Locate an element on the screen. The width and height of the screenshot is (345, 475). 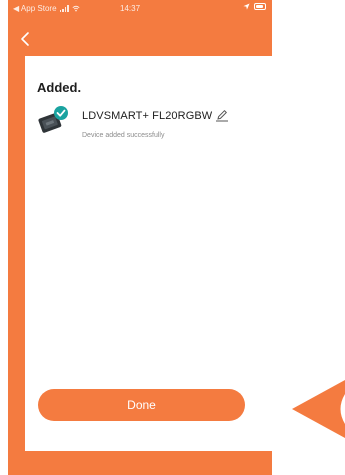
location-arrow-icon is located at coordinates (246, 6).